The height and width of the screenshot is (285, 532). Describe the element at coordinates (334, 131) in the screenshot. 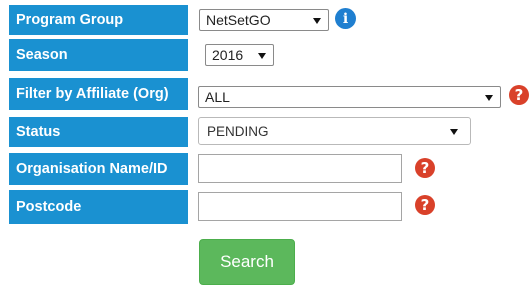

I see `status-select: PENDING` at that location.